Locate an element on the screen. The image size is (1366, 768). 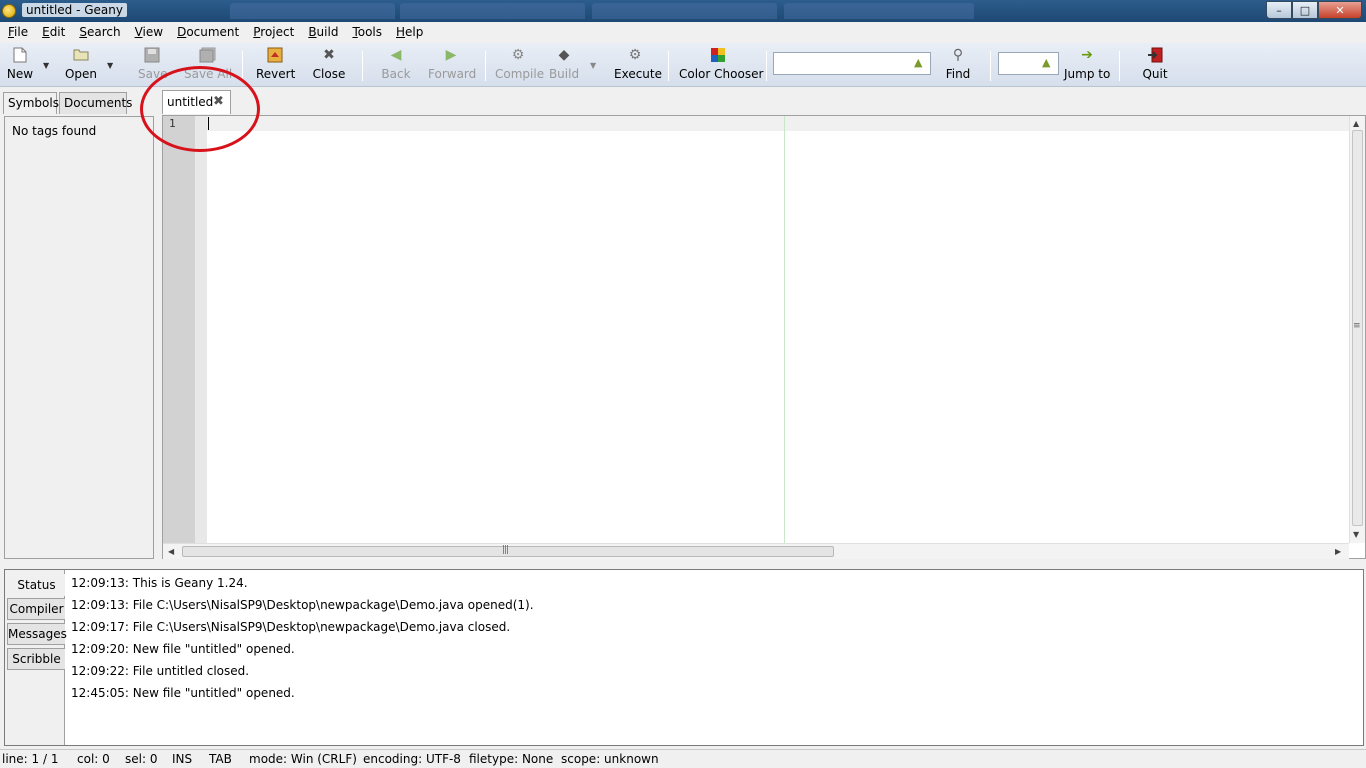
log-line: 12:09:20: New file "untitled" opened. is located at coordinates (183, 649).